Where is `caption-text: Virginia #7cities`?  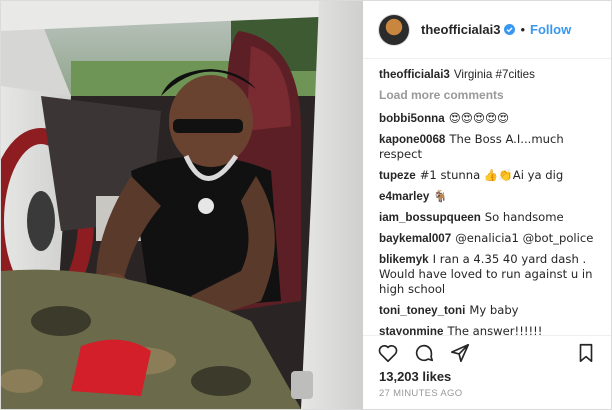
caption-text: Virginia #7cities is located at coordinates (494, 74).